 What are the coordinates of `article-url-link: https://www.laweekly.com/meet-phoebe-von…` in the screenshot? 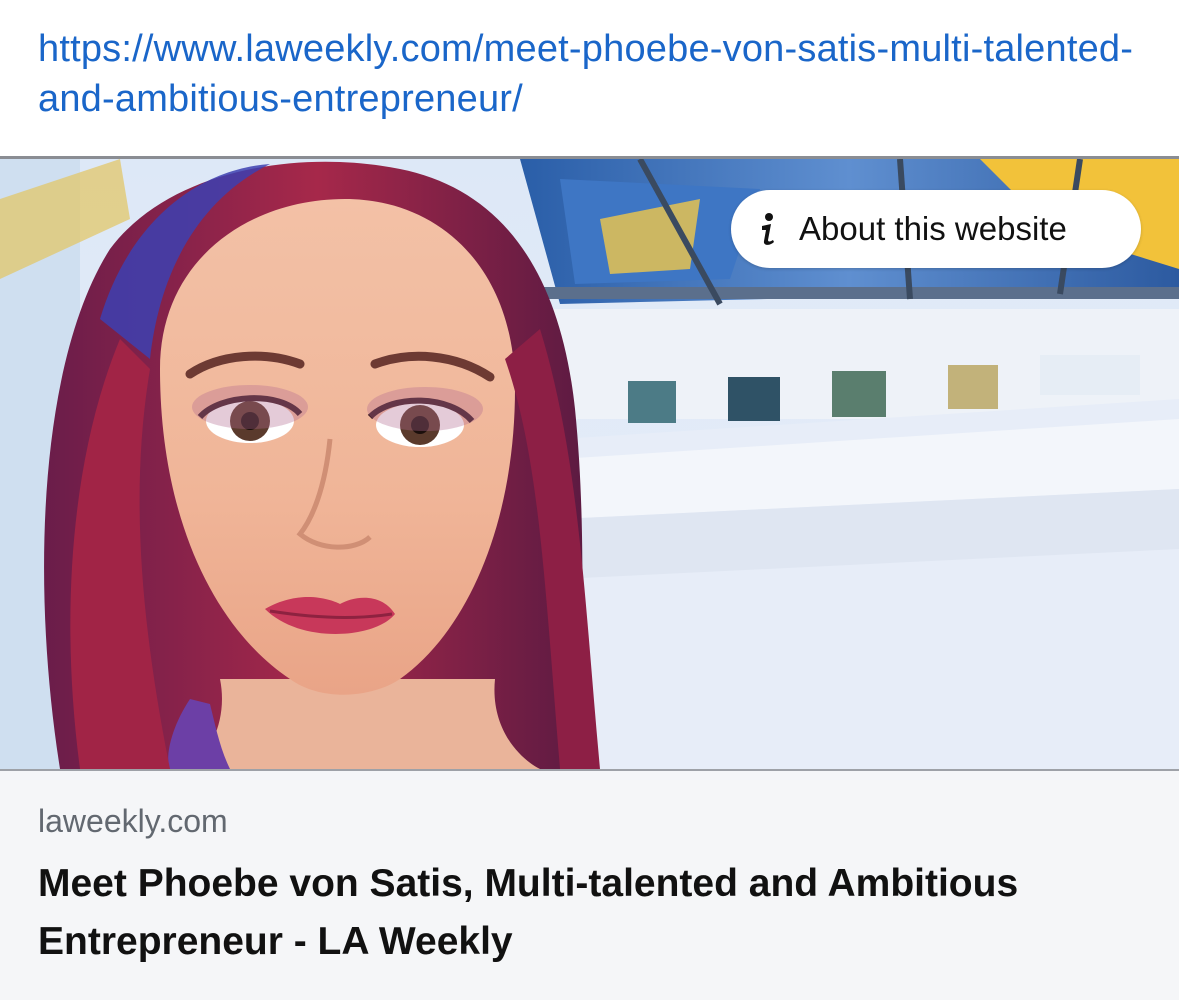 It's located at (593, 74).